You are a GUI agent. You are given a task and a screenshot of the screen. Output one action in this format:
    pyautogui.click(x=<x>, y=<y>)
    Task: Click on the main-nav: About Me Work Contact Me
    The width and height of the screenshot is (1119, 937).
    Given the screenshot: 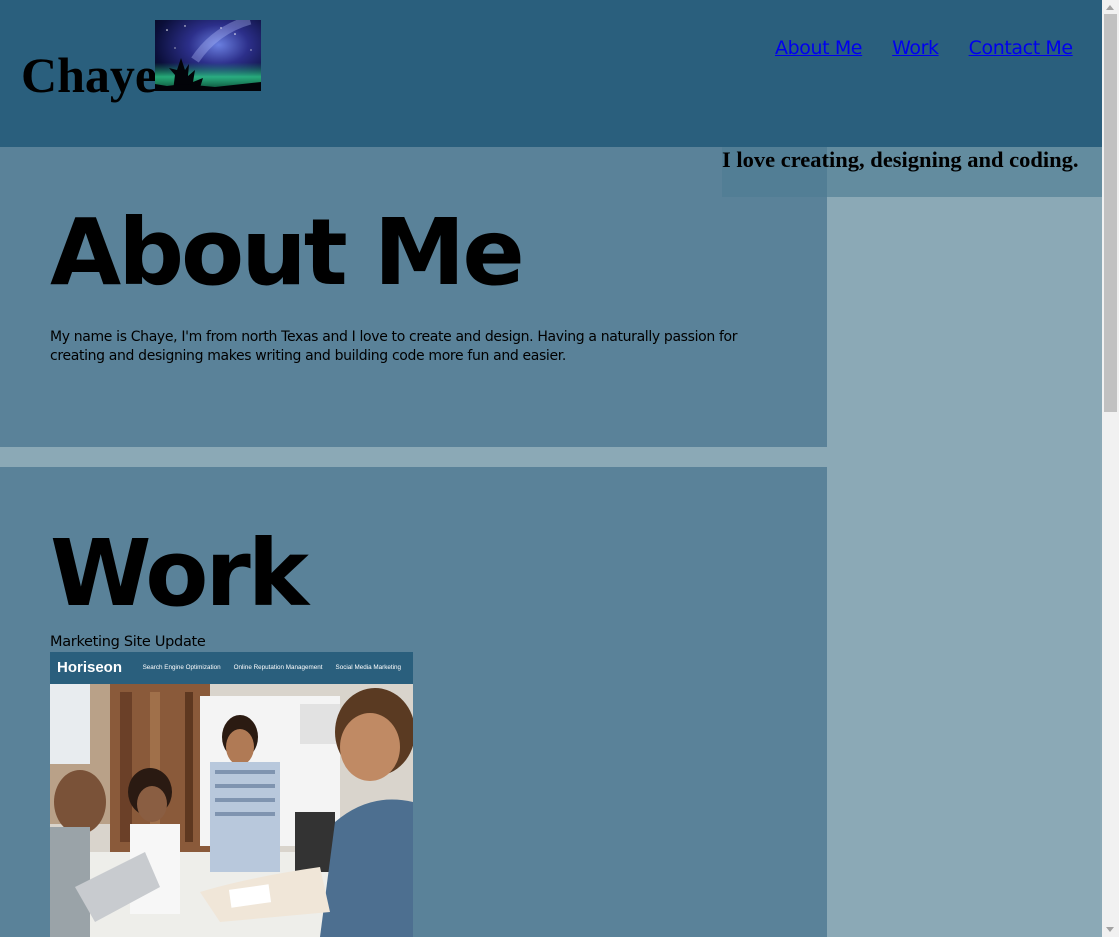 What is the action you would take?
    pyautogui.click(x=924, y=48)
    